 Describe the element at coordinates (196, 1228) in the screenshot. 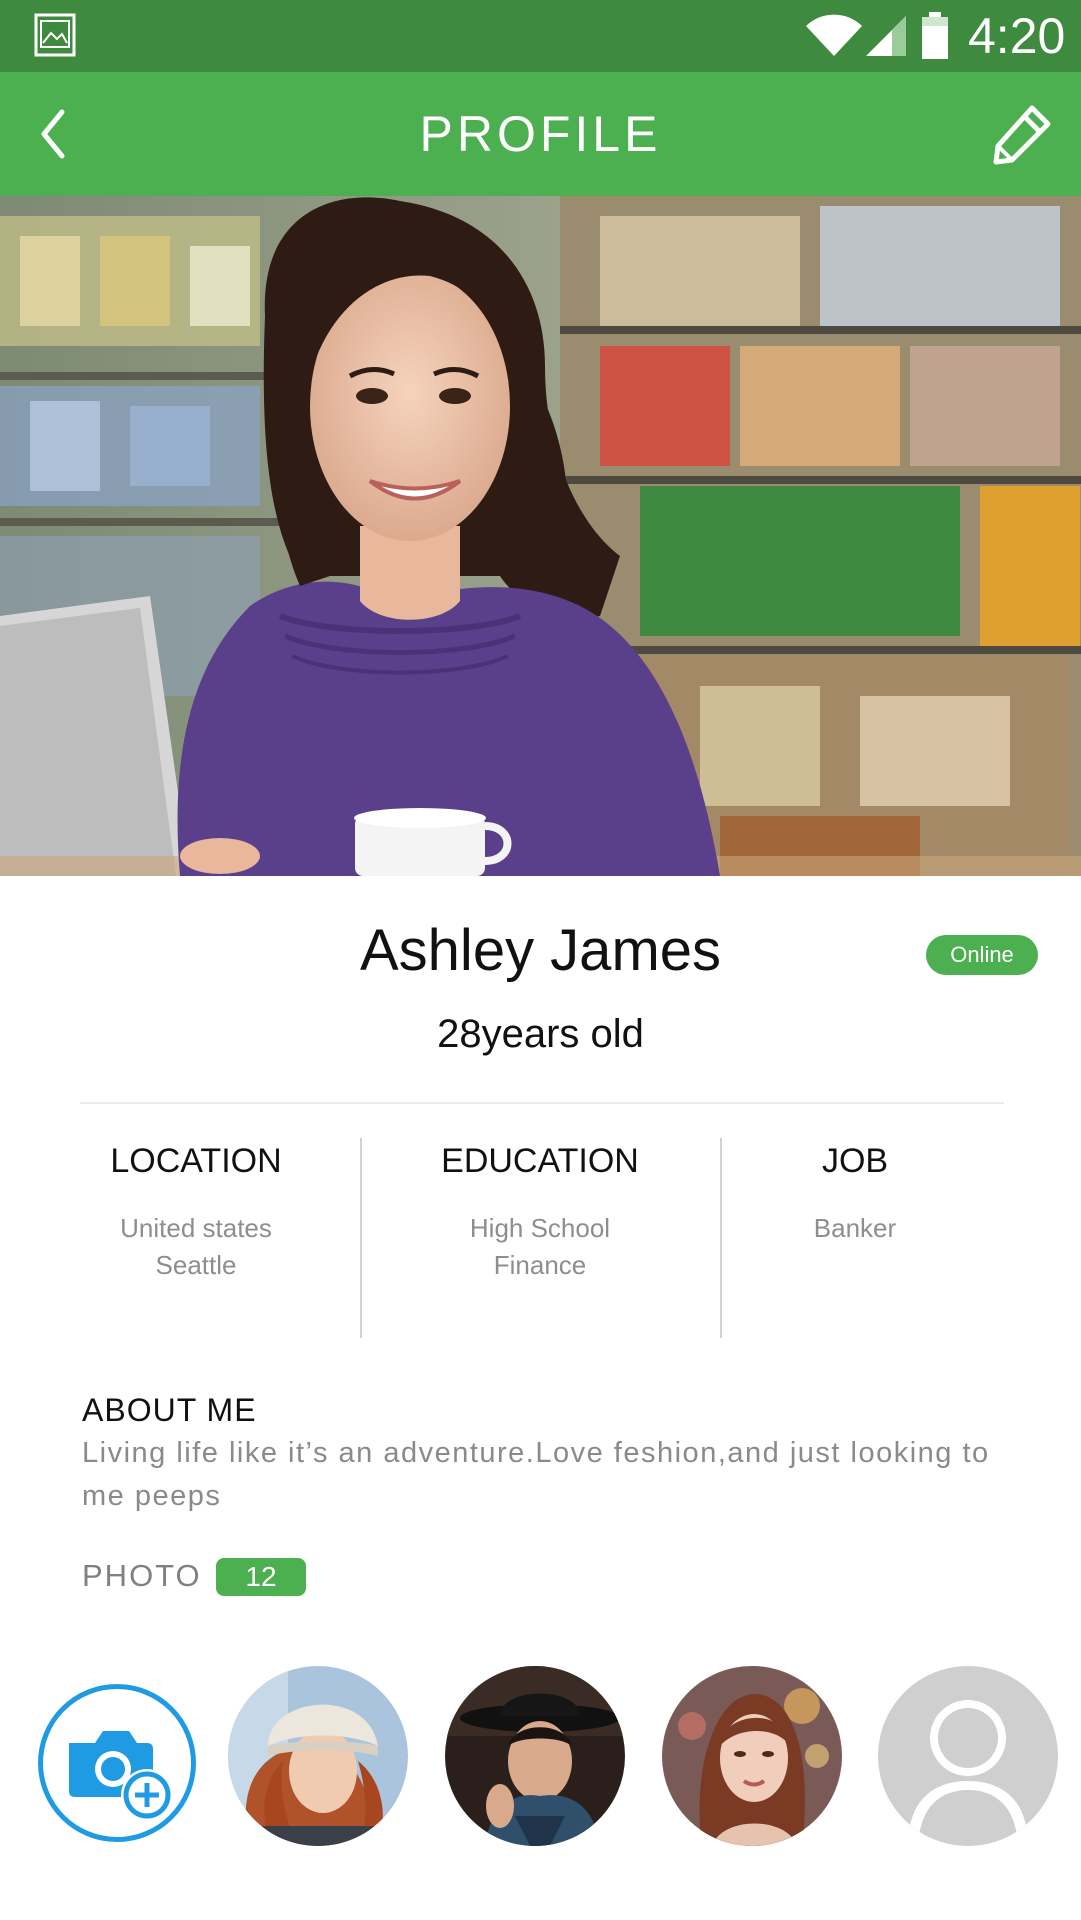

I see `location-line-1: United states` at that location.